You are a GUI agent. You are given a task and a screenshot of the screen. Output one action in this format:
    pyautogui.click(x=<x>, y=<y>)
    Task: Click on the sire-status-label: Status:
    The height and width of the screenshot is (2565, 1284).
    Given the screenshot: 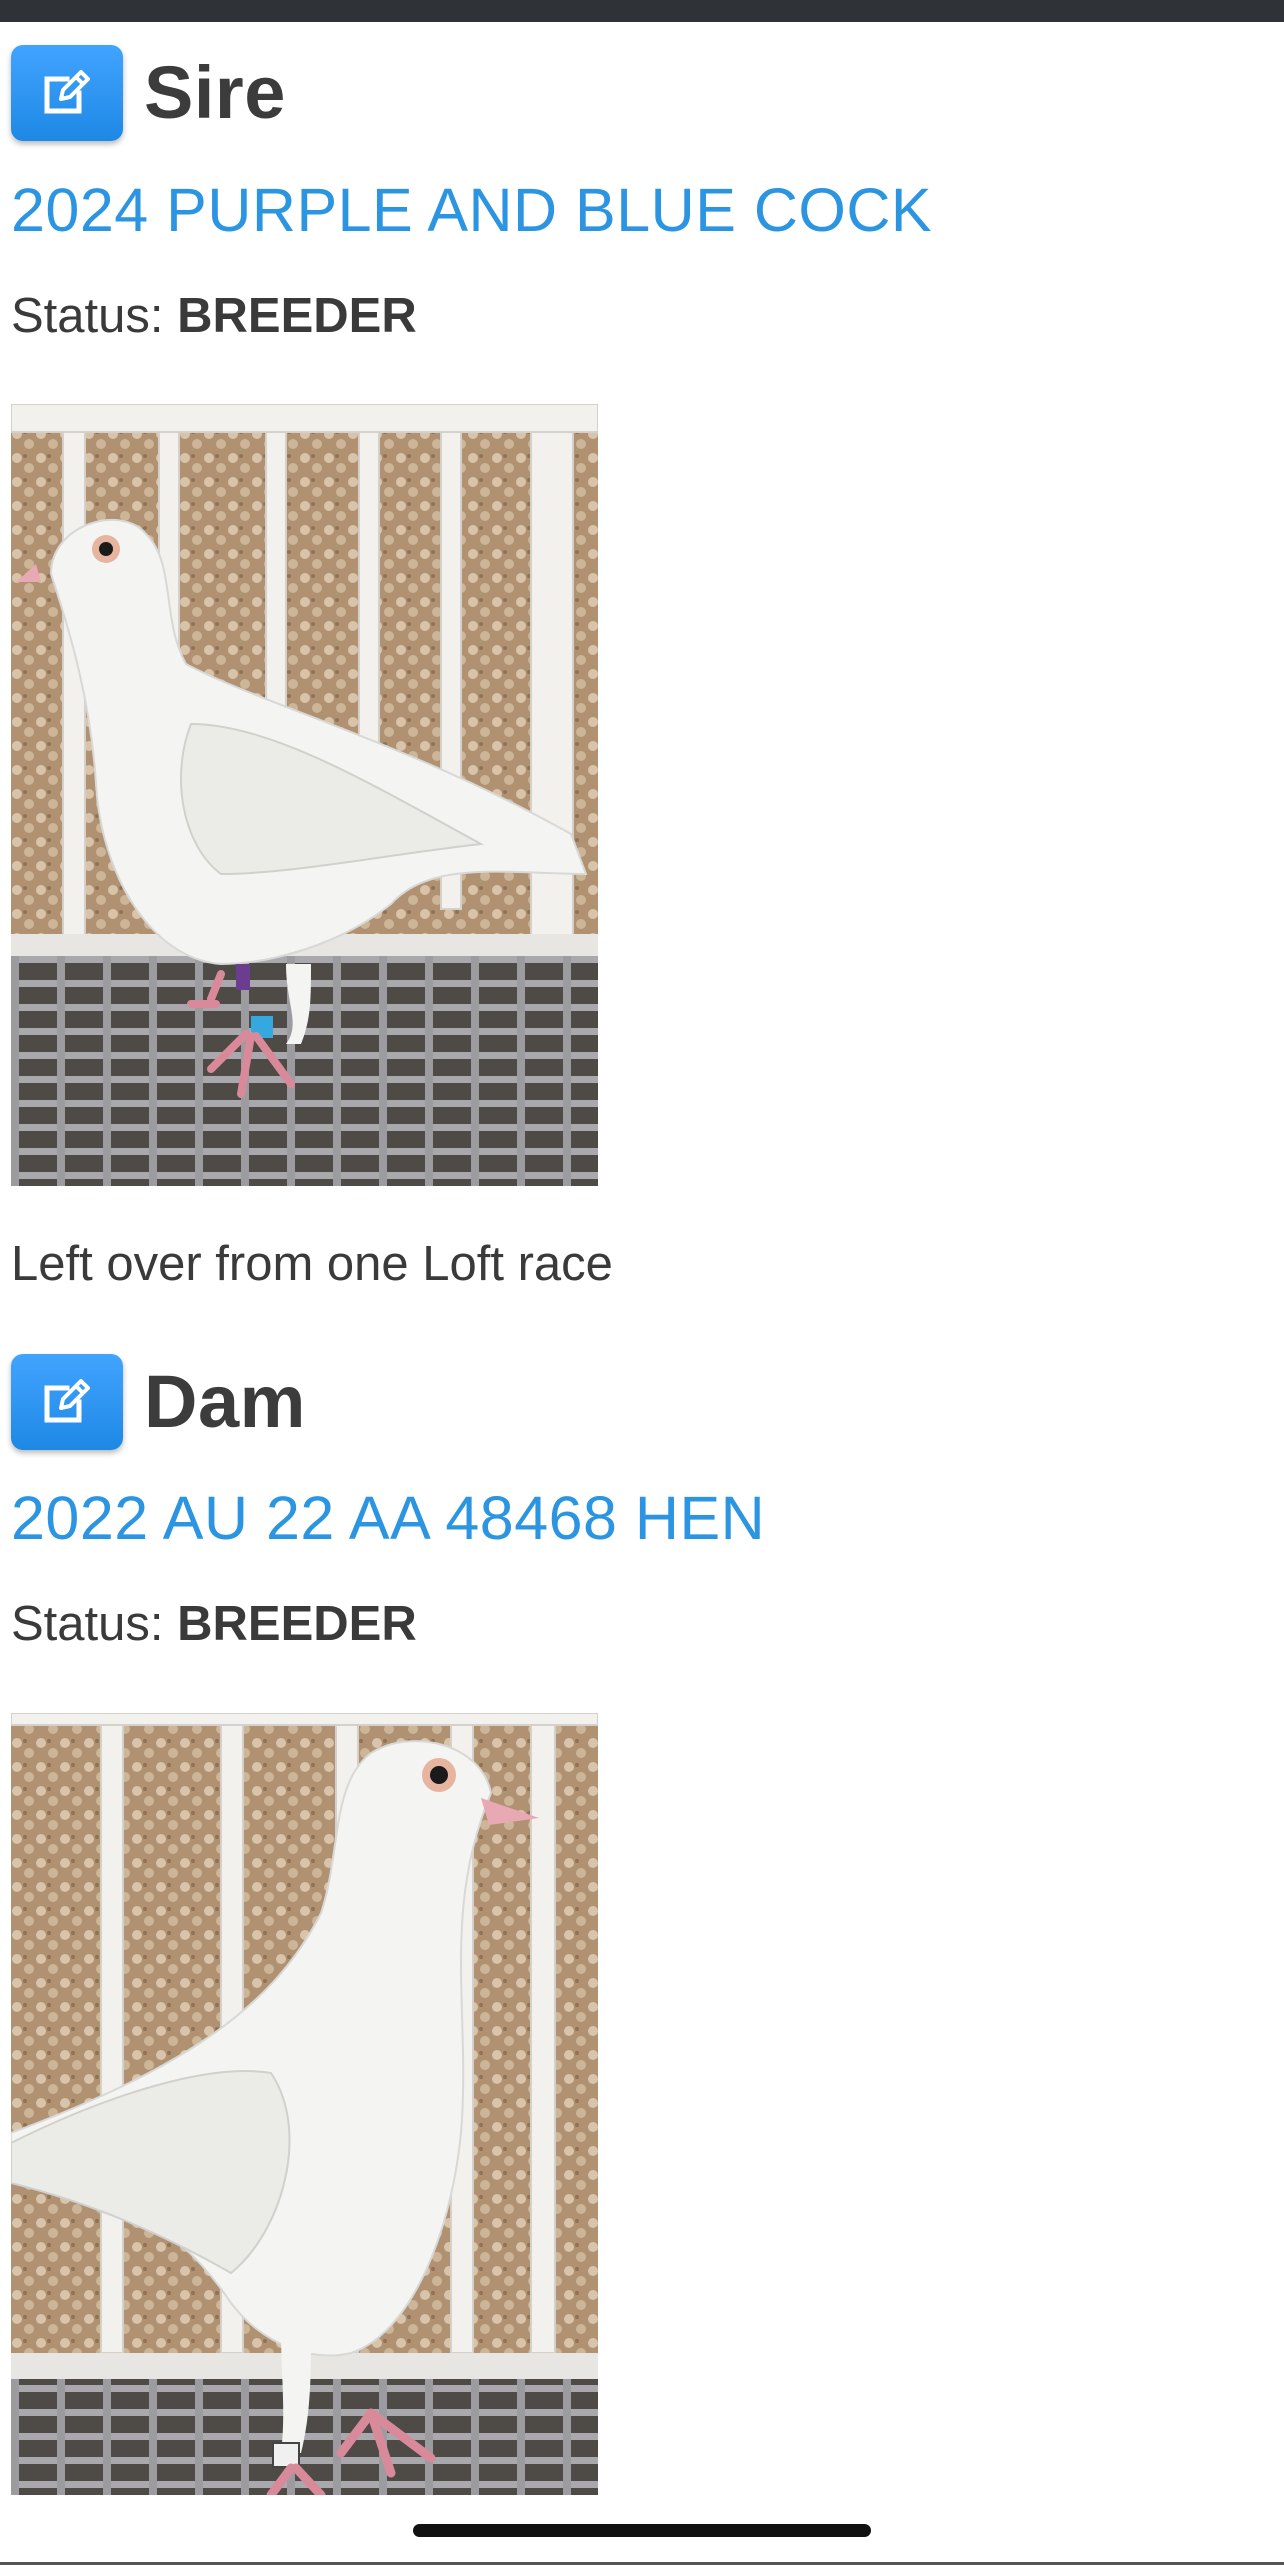 What is the action you would take?
    pyautogui.click(x=87, y=316)
    